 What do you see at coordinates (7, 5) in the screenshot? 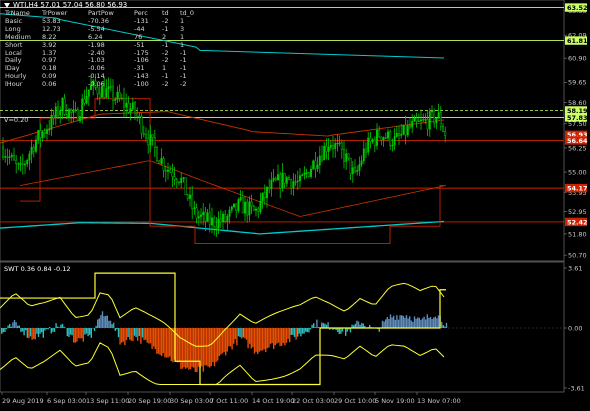
I see `collapse-triangle-icon` at bounding box center [7, 5].